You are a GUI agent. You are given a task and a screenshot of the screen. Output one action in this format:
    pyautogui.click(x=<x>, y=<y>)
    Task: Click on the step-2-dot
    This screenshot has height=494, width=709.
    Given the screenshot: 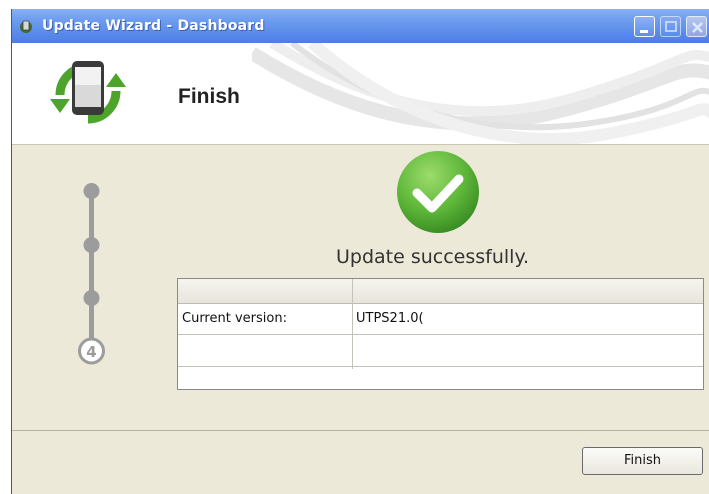 What is the action you would take?
    pyautogui.click(x=91, y=245)
    